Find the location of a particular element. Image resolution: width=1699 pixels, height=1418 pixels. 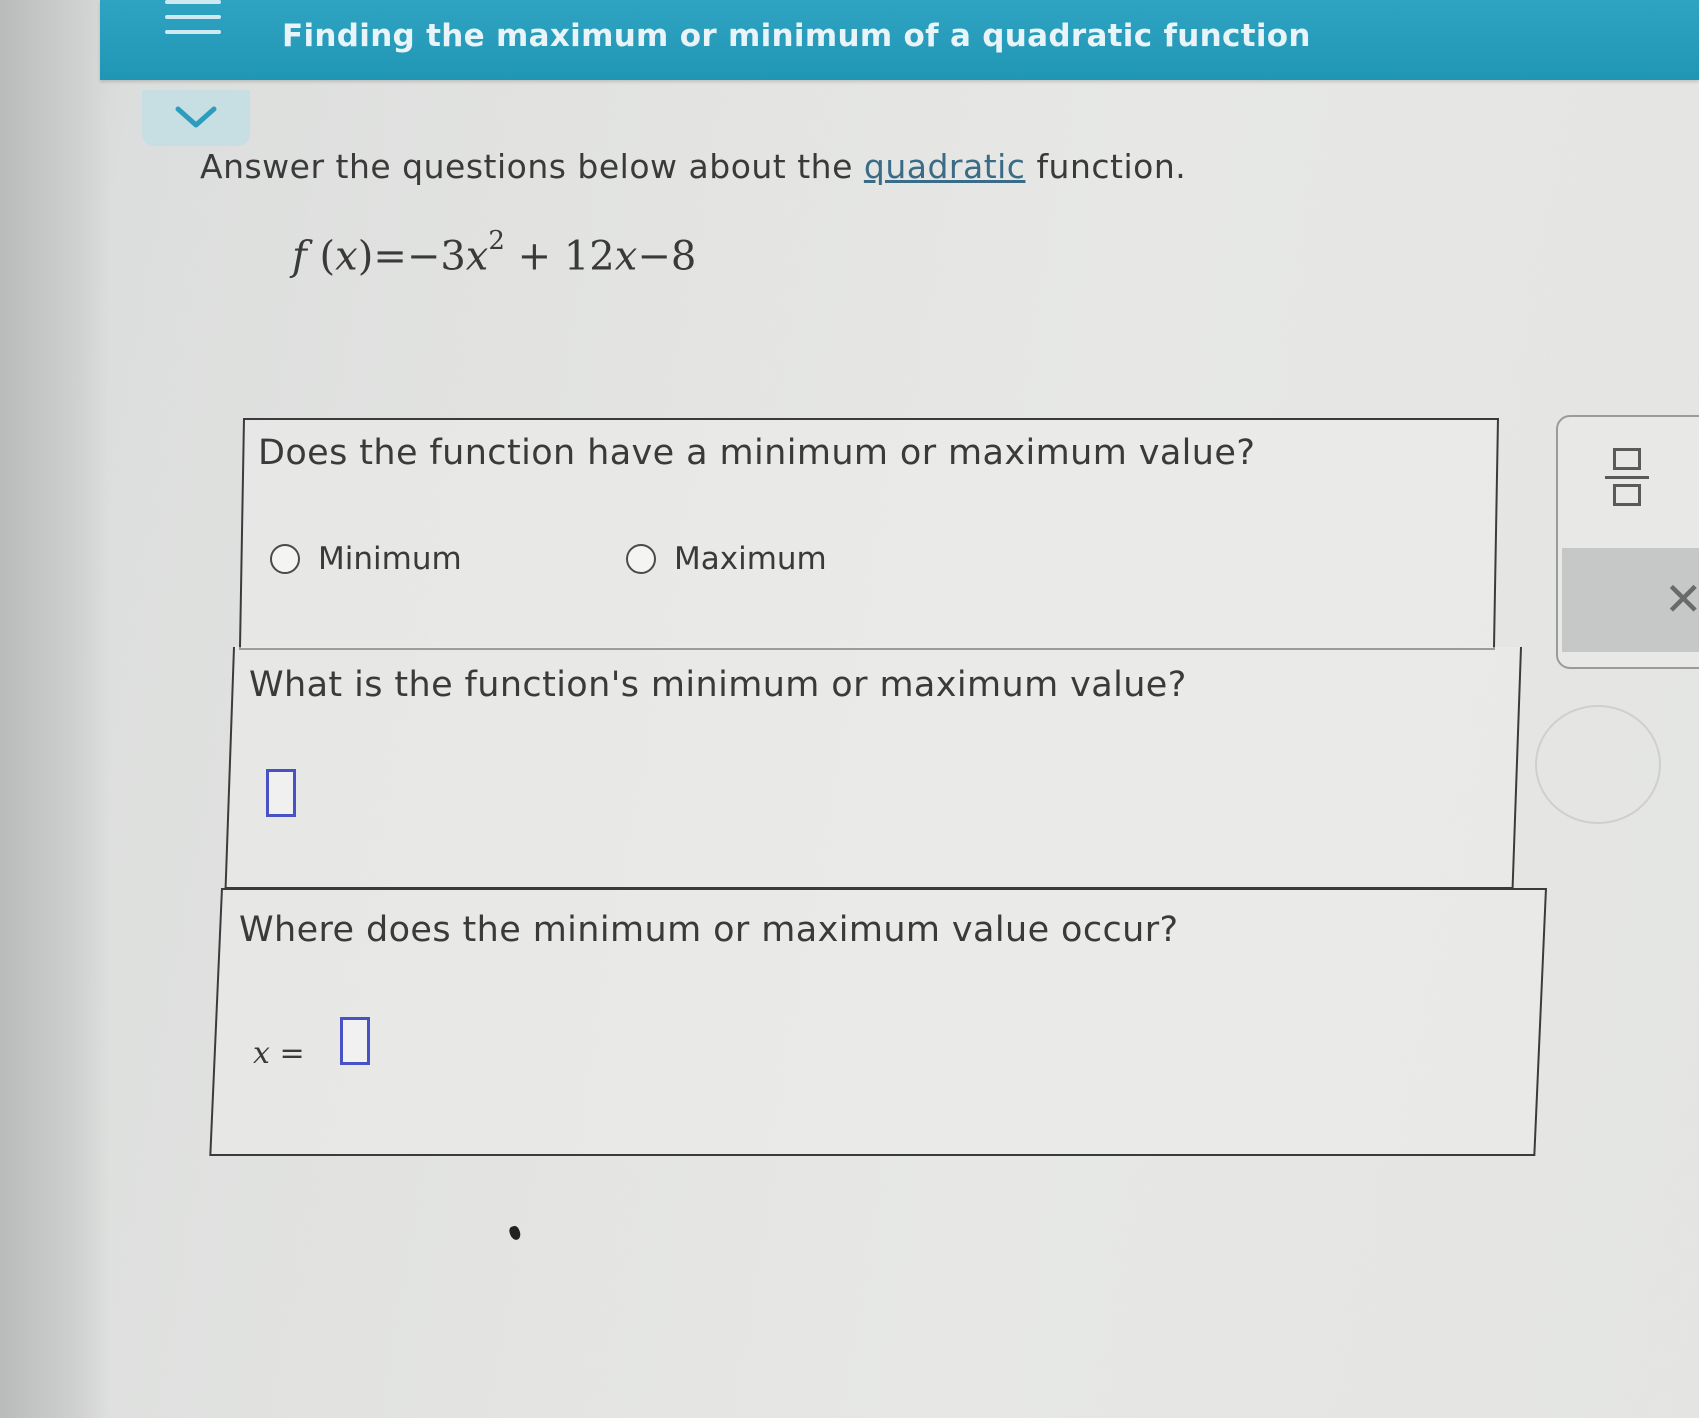

value-answer-input is located at coordinates (281, 793).